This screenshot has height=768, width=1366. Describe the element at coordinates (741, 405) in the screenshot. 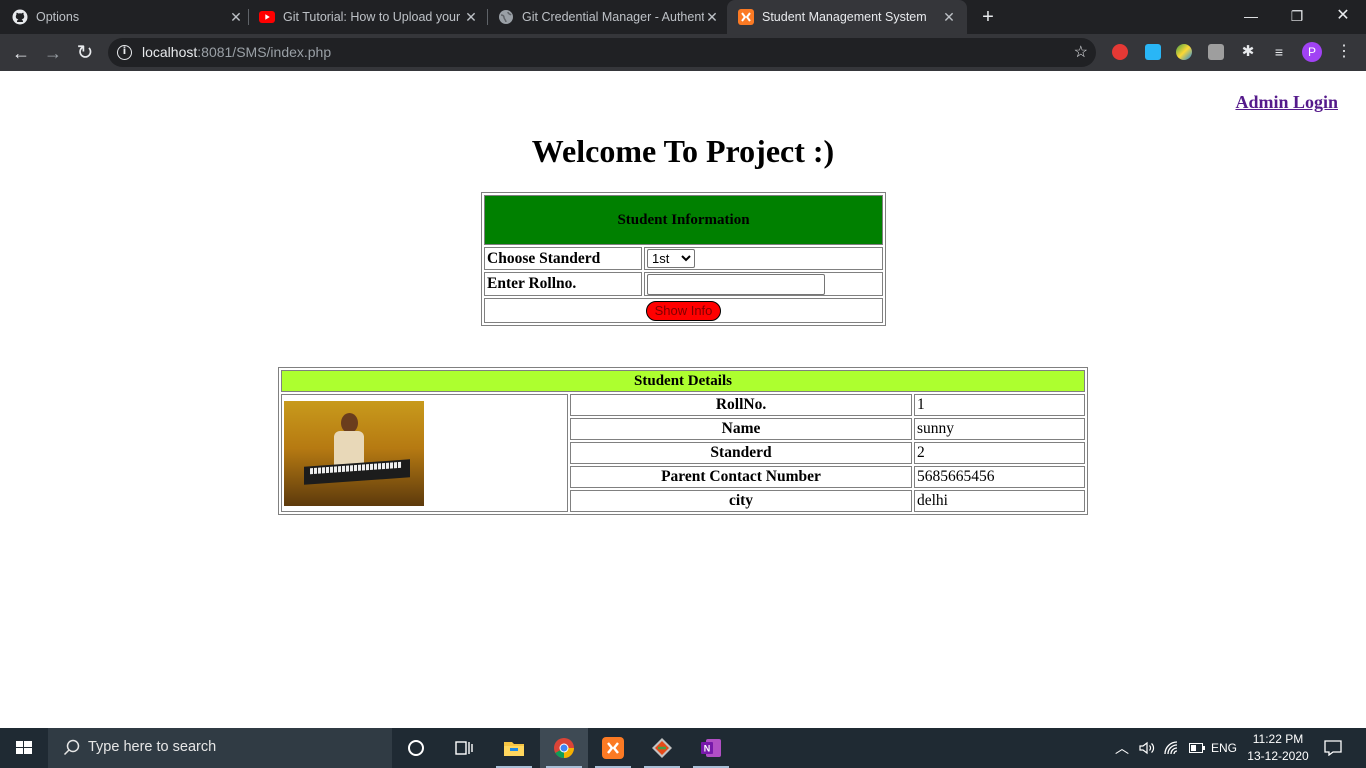

I see `detail-key: RollNo.` at that location.